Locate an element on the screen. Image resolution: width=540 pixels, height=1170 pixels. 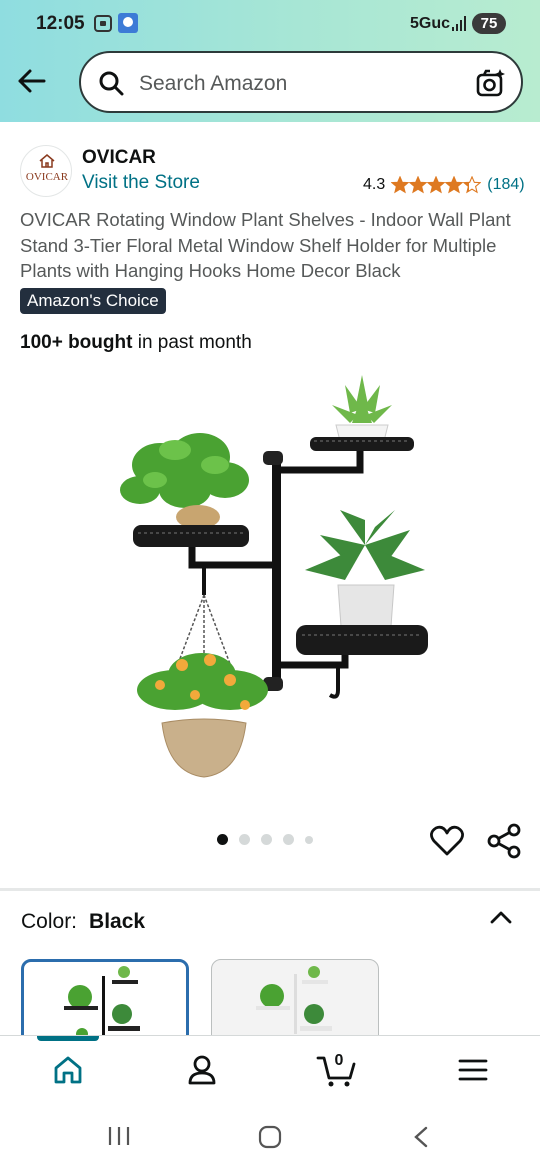
menu-icon is located at coordinates (473, 1070).